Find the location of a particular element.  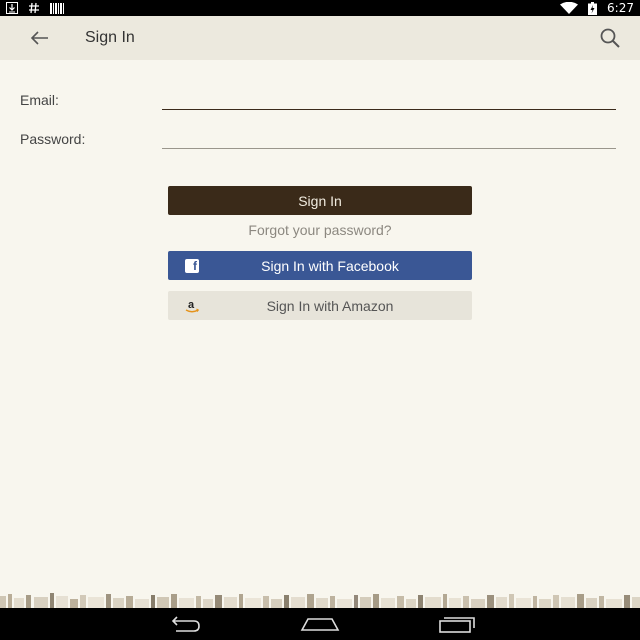

nav-home-button is located at coordinates (320, 624).